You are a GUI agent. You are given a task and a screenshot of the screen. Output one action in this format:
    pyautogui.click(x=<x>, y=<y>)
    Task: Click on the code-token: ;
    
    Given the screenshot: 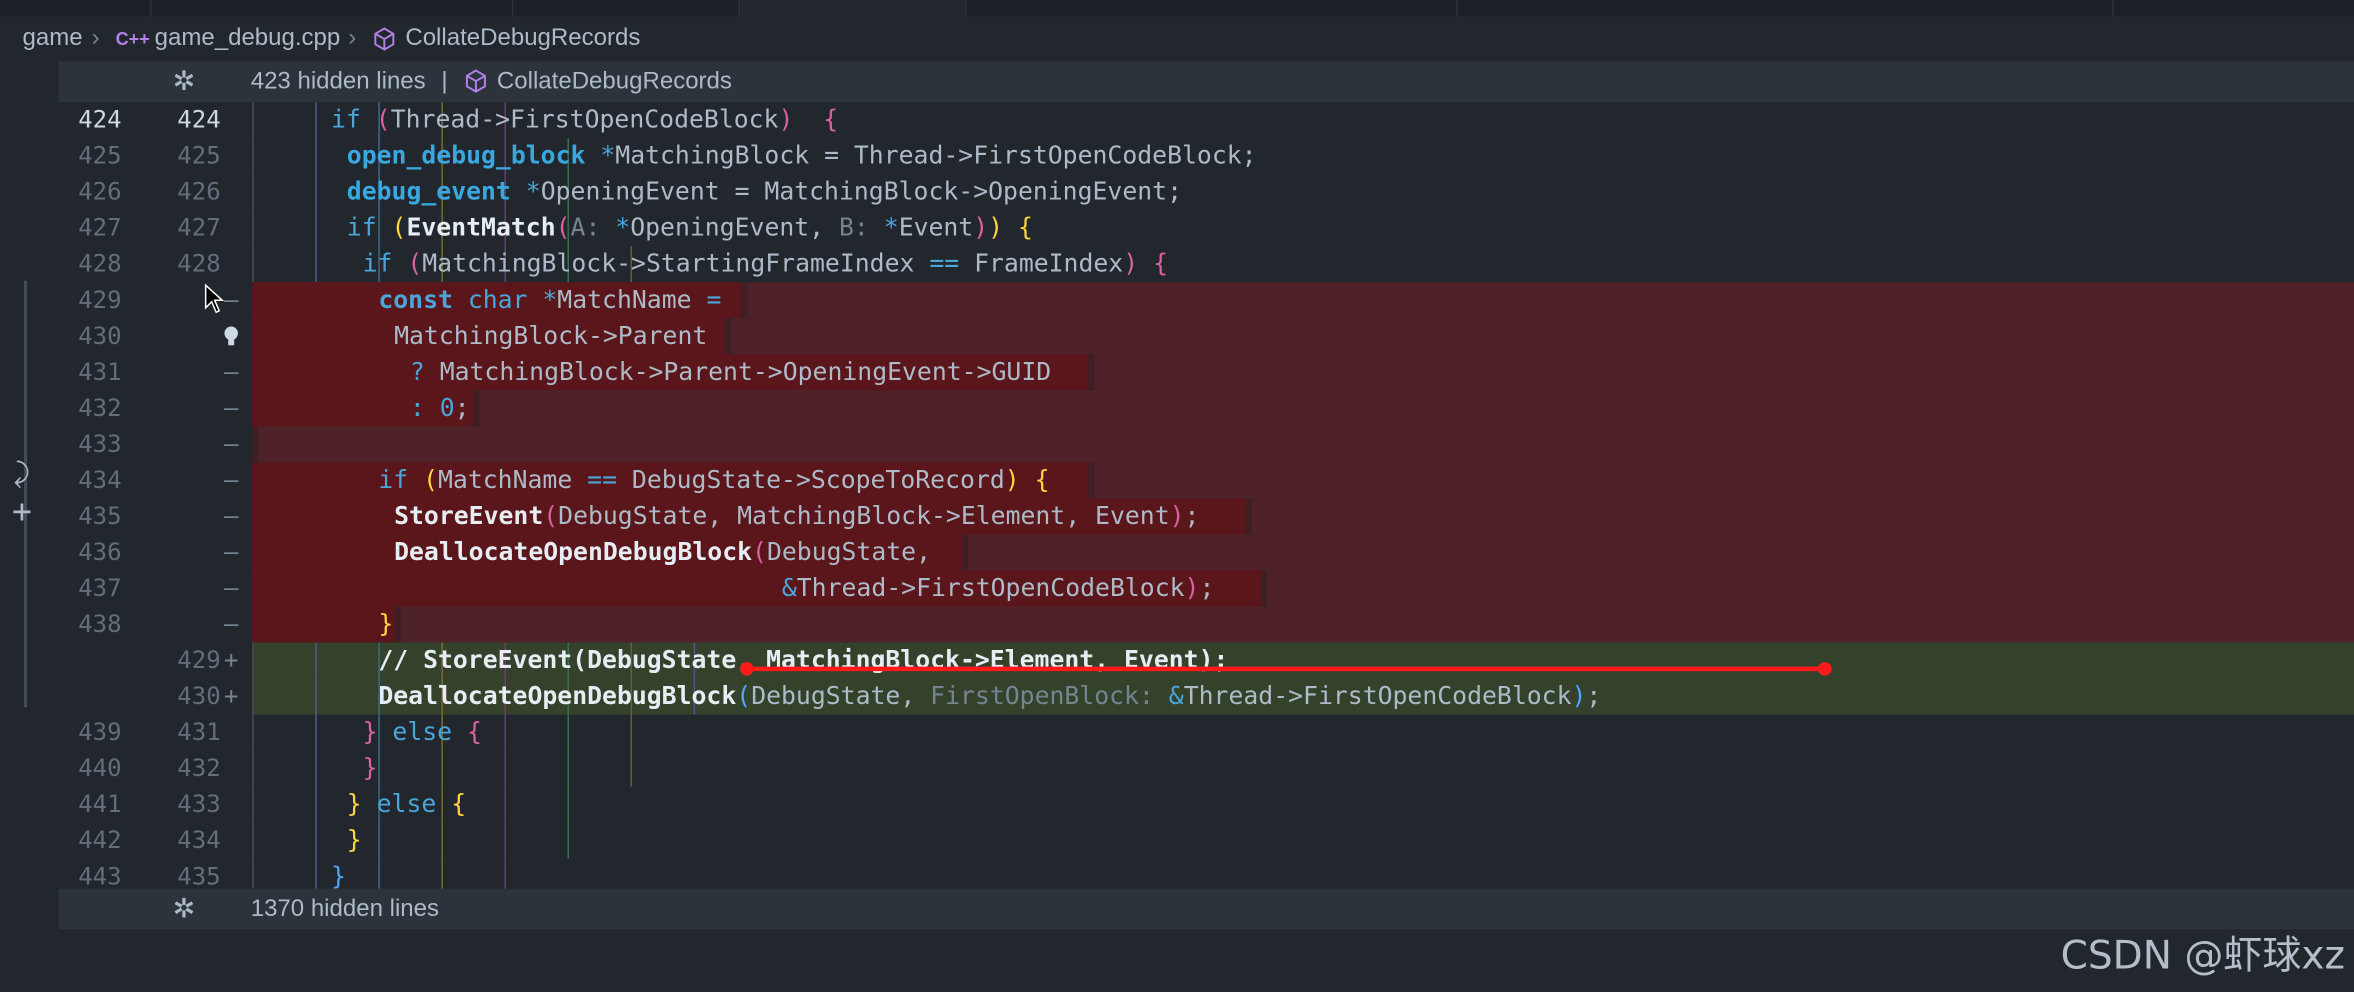 What is the action you would take?
    pyautogui.click(x=1594, y=696)
    